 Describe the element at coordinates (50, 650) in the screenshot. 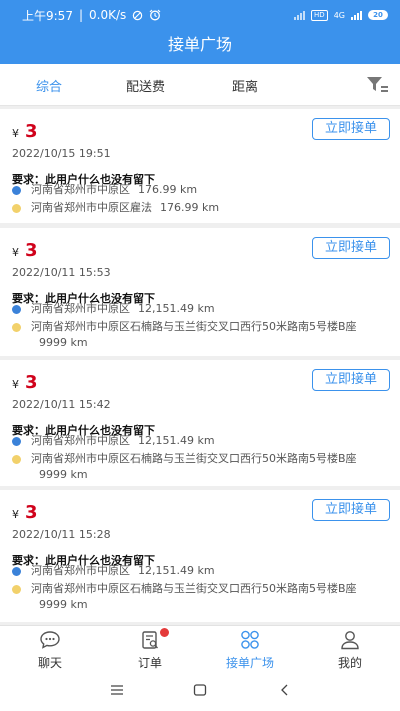

I see `tab-chat: 聊天` at that location.